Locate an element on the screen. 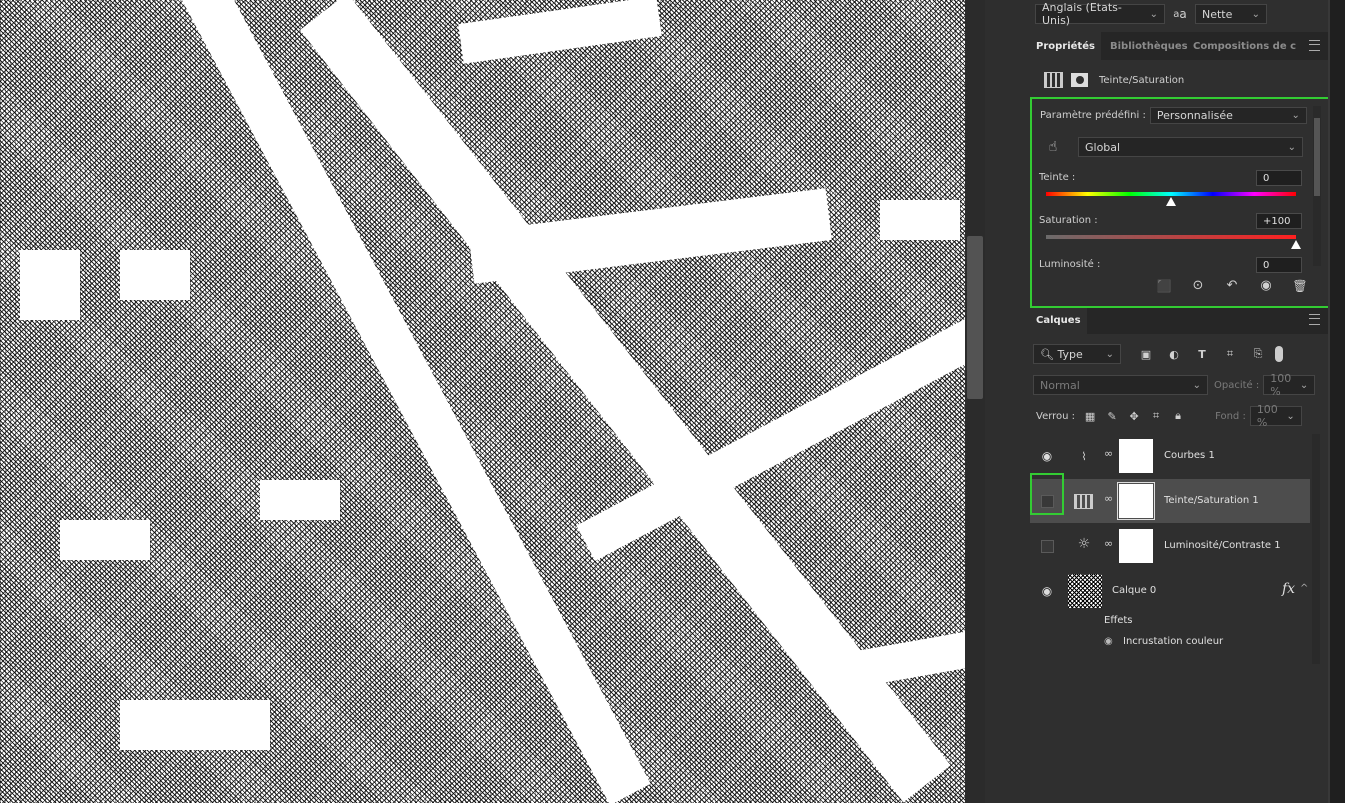 The height and width of the screenshot is (803, 1345). filter-type-icon: T is located at coordinates (1202, 354).